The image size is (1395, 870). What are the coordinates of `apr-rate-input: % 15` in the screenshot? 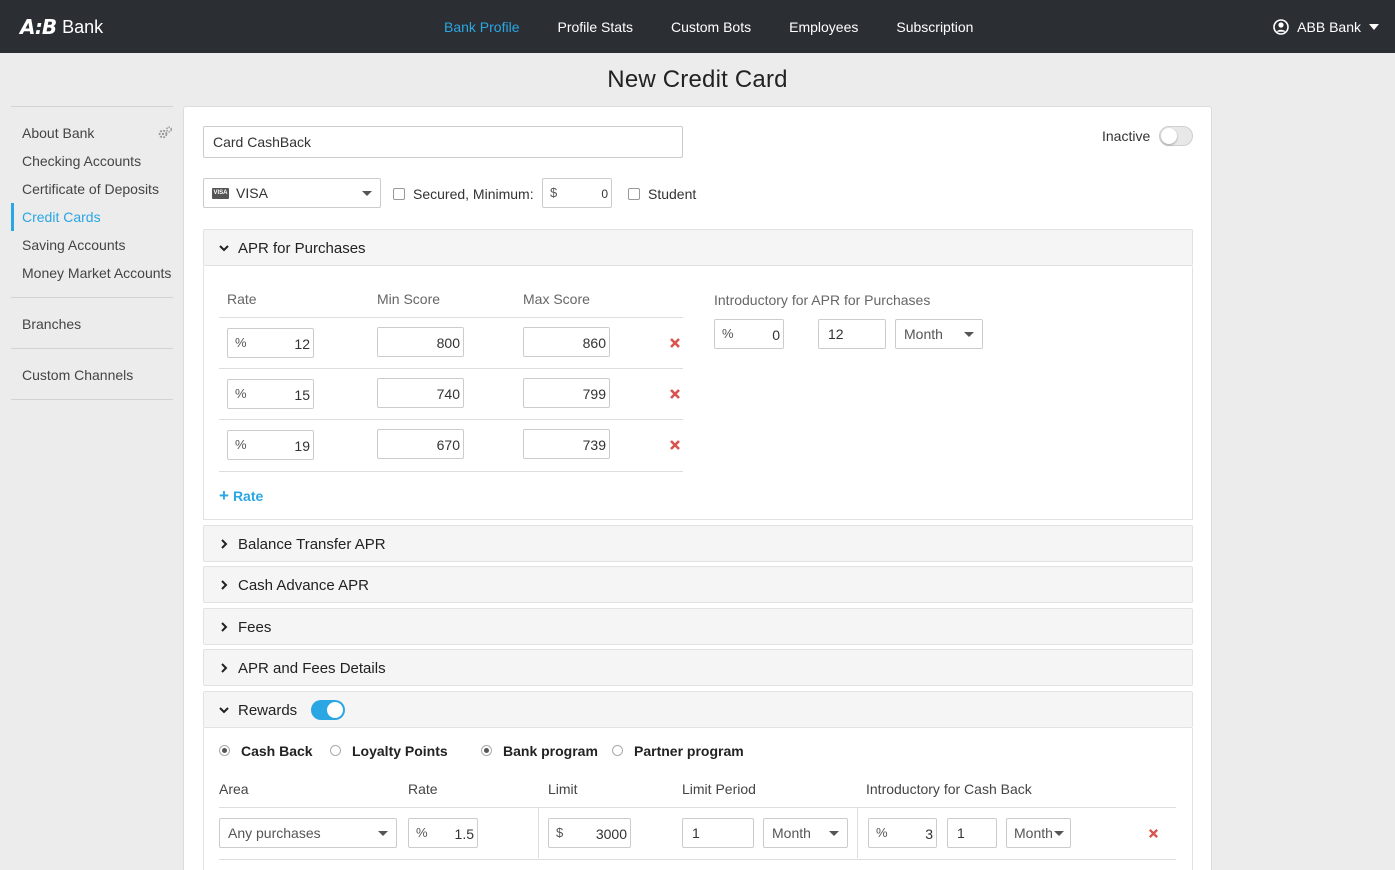 It's located at (270, 394).